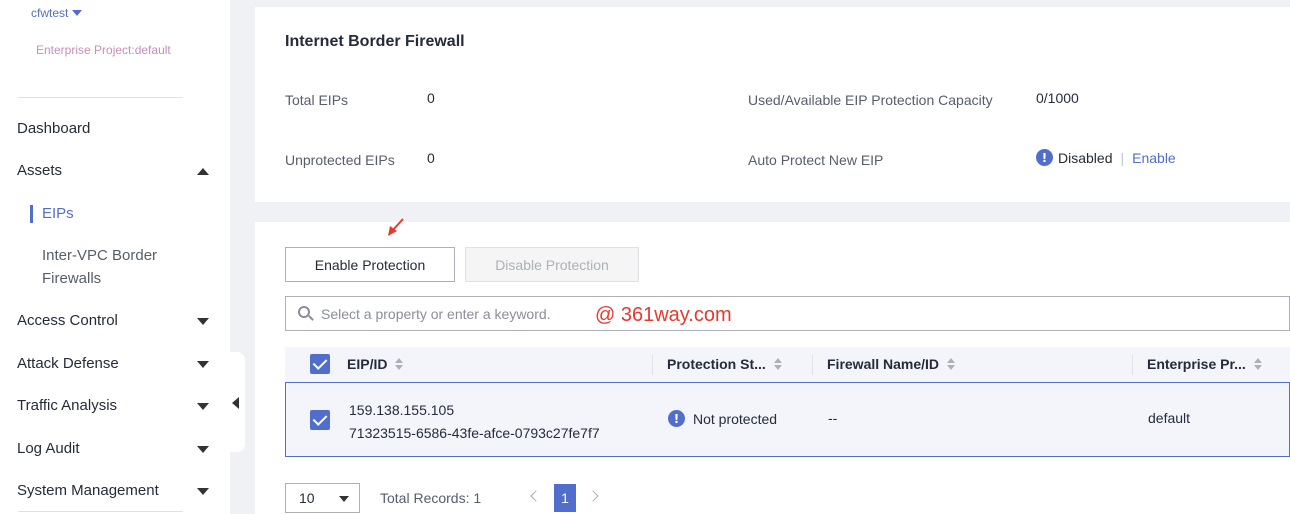 Image resolution: width=1290 pixels, height=514 pixels. What do you see at coordinates (370, 264) in the screenshot?
I see `enable-protection-button: Enable Protection` at bounding box center [370, 264].